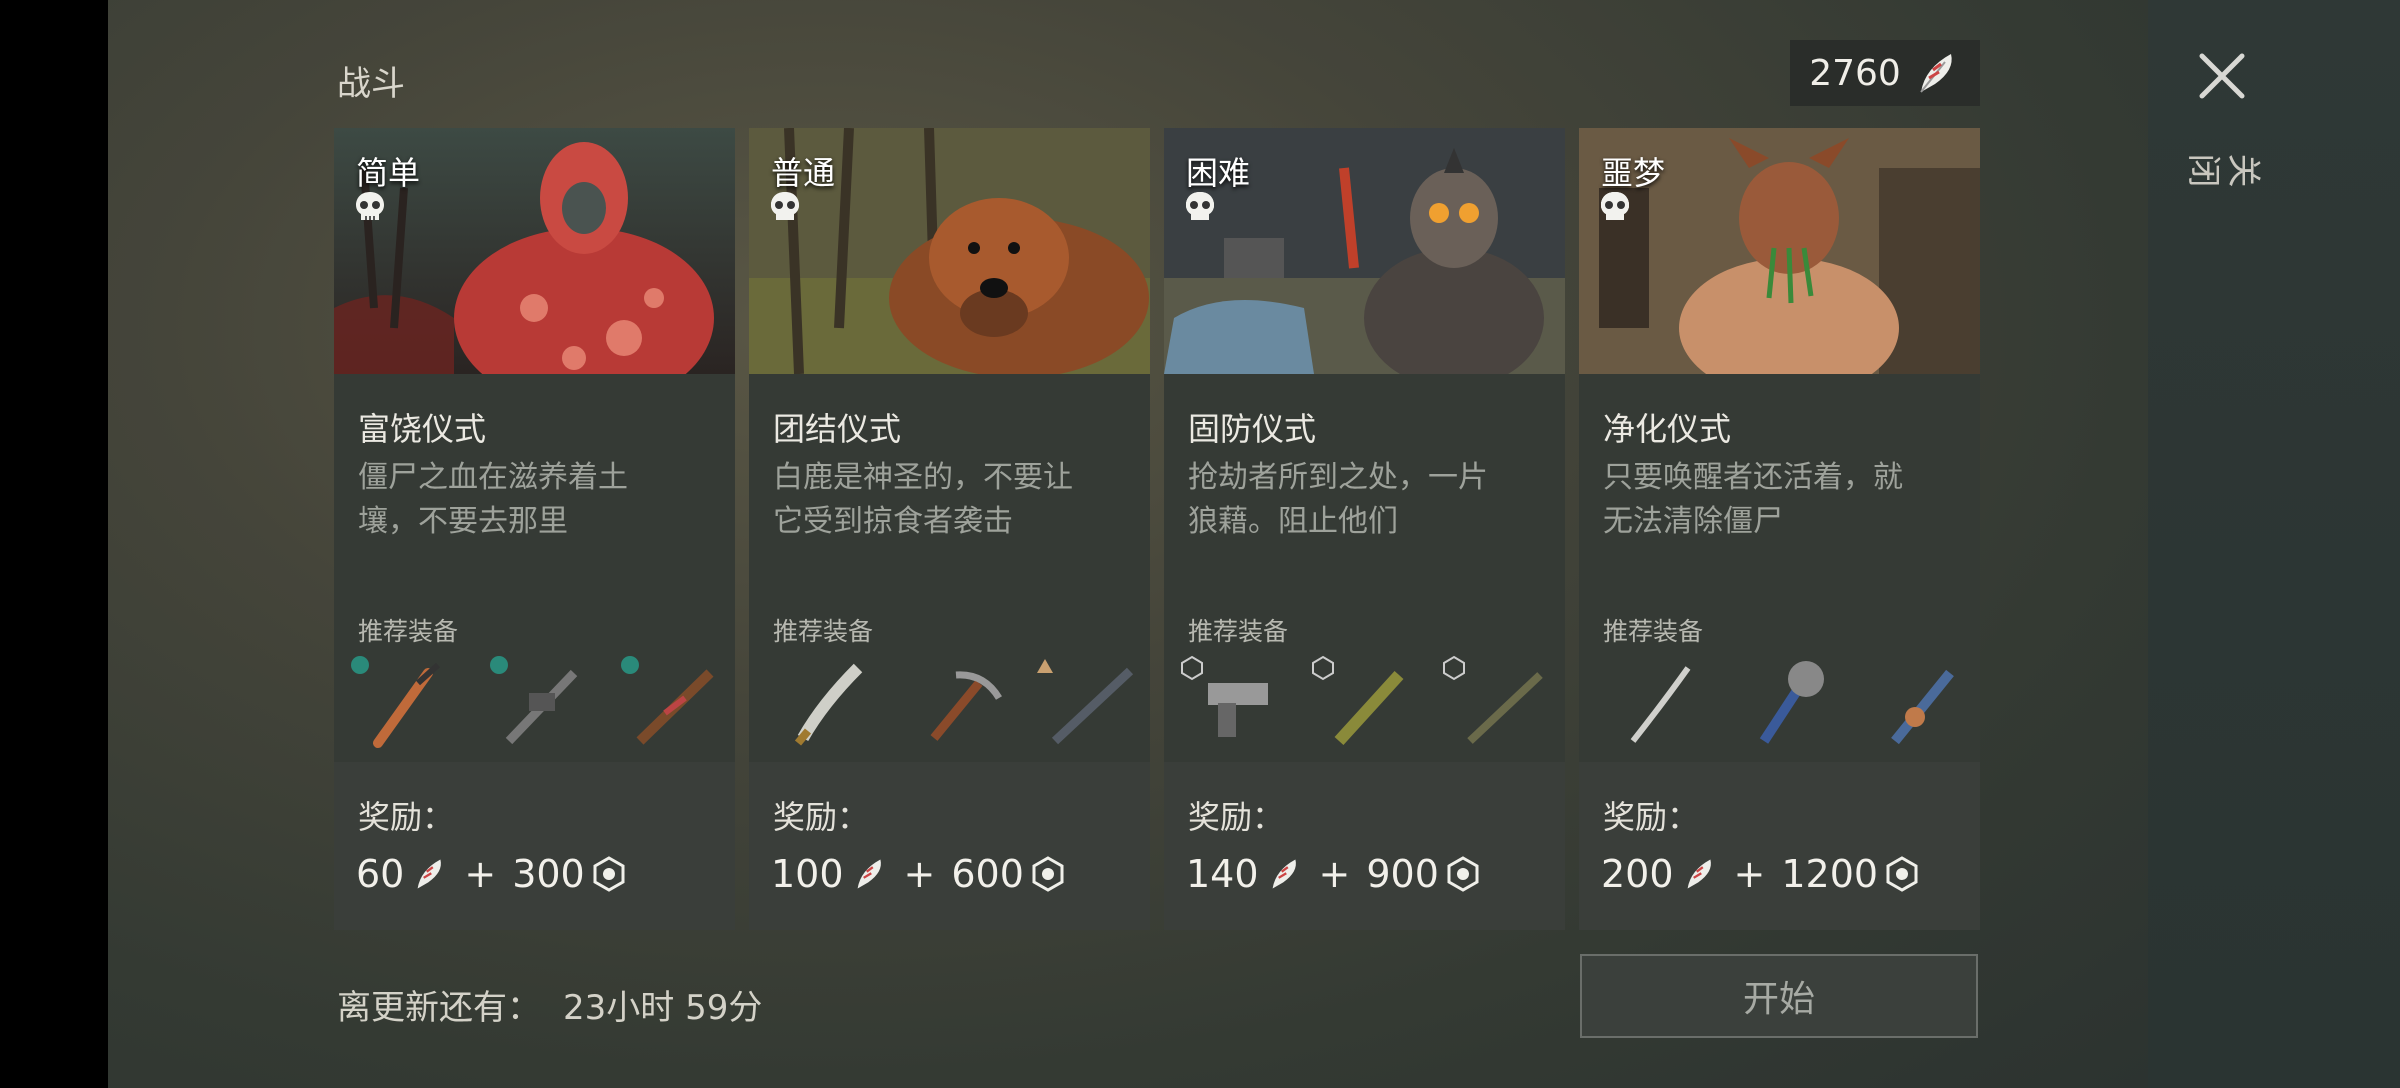 The height and width of the screenshot is (1088, 2400). I want to click on card-image: 简单, so click(534, 251).